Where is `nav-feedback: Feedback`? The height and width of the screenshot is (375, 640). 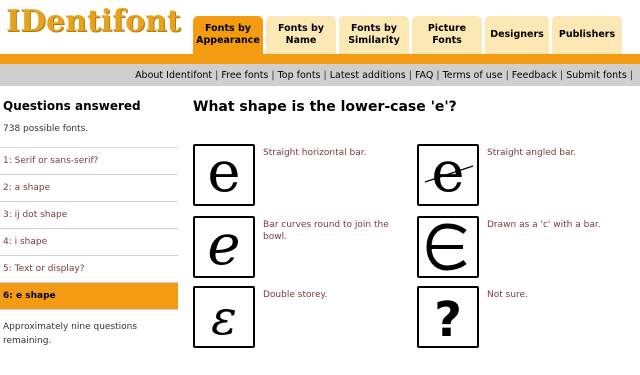
nav-feedback: Feedback is located at coordinates (534, 75).